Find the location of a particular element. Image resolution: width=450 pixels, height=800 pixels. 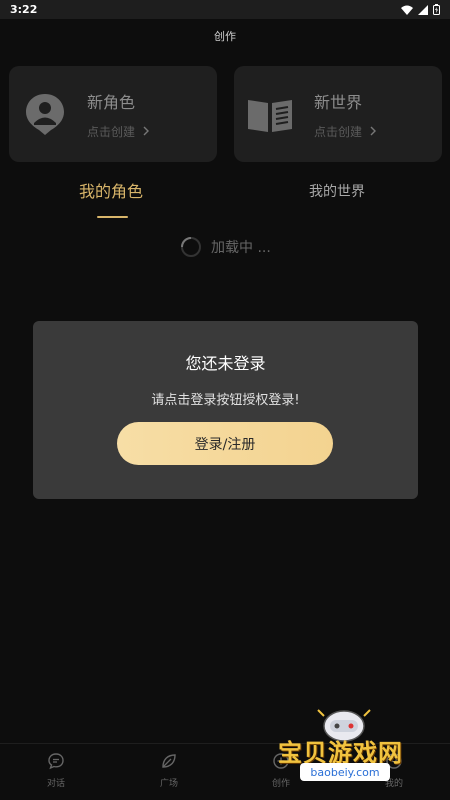

nav-label-chat: 对话 is located at coordinates (55, 784).